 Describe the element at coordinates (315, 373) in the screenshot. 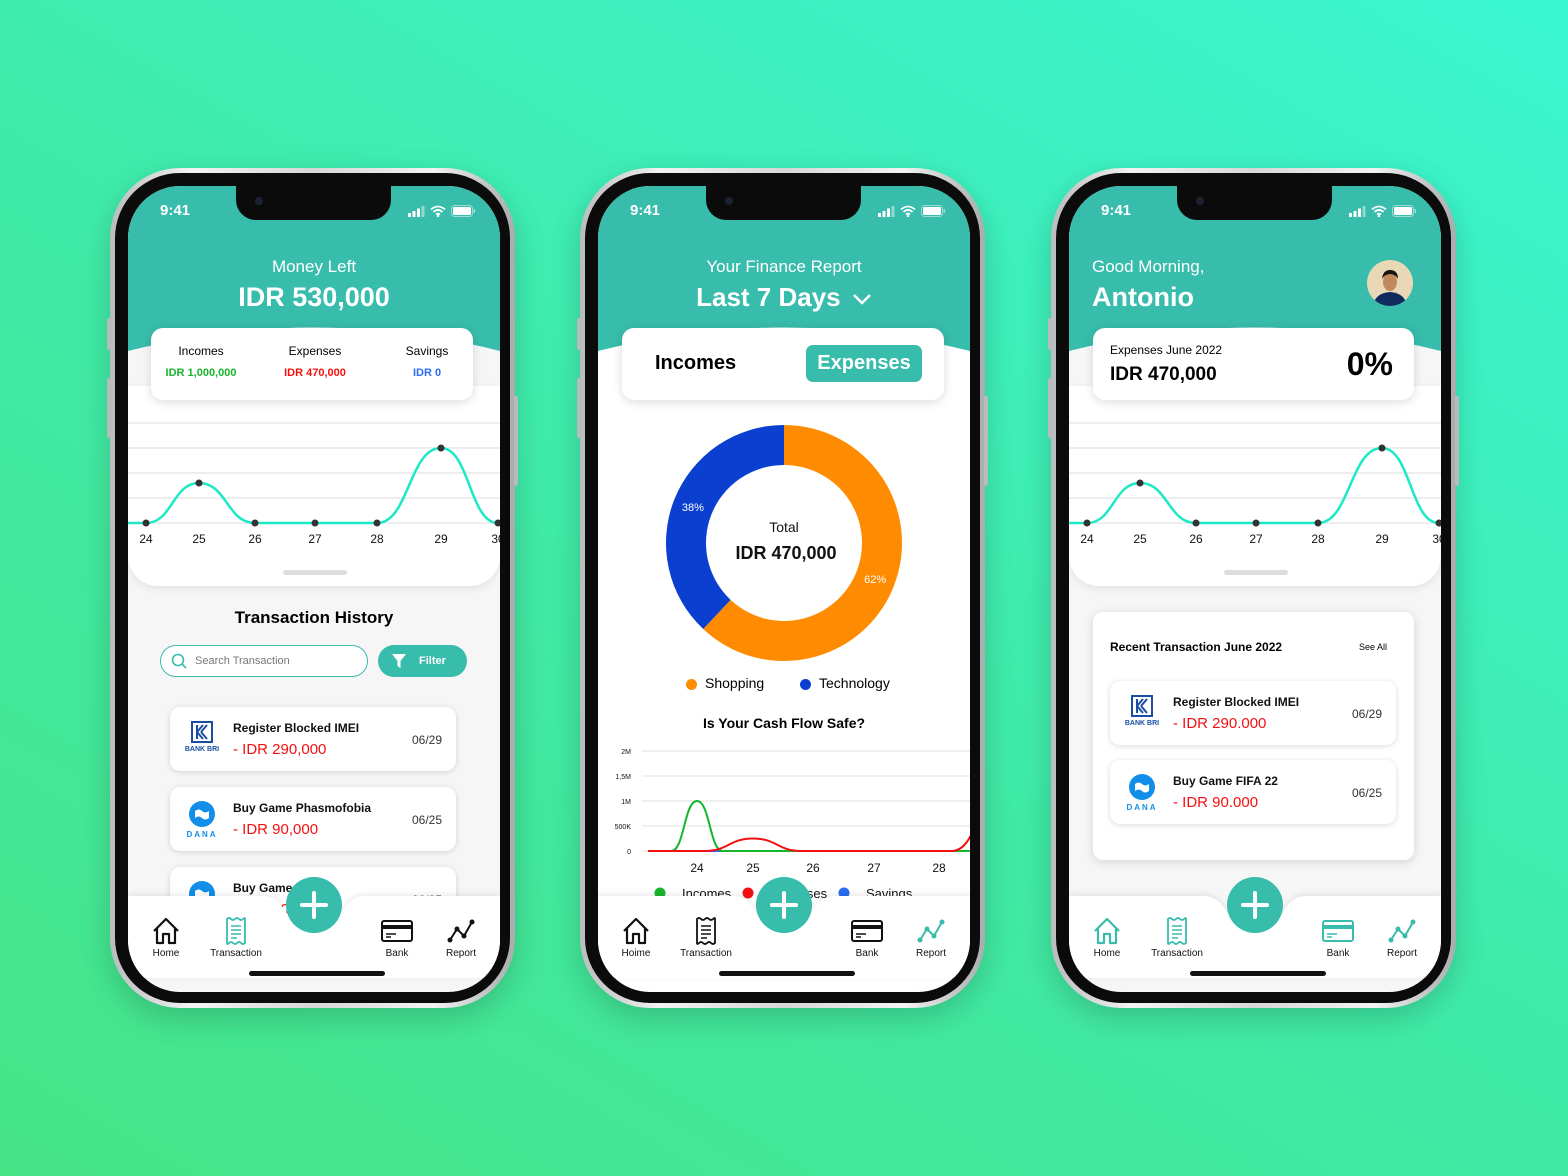

I see `expenses-value: IDR 470,000` at that location.